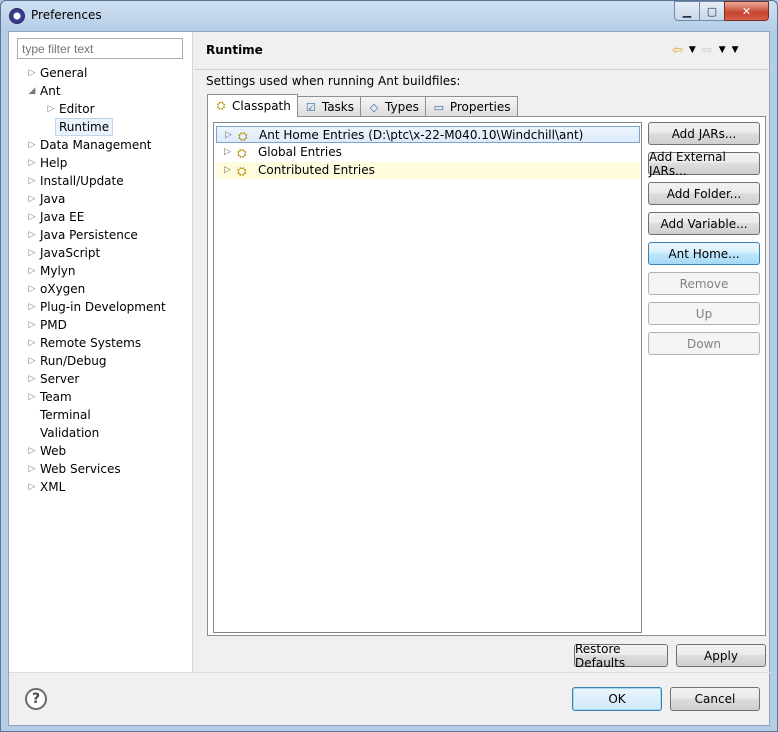 Image resolution: width=778 pixels, height=732 pixels. What do you see at coordinates (53, 487) in the screenshot?
I see `tree-item-label: XML` at bounding box center [53, 487].